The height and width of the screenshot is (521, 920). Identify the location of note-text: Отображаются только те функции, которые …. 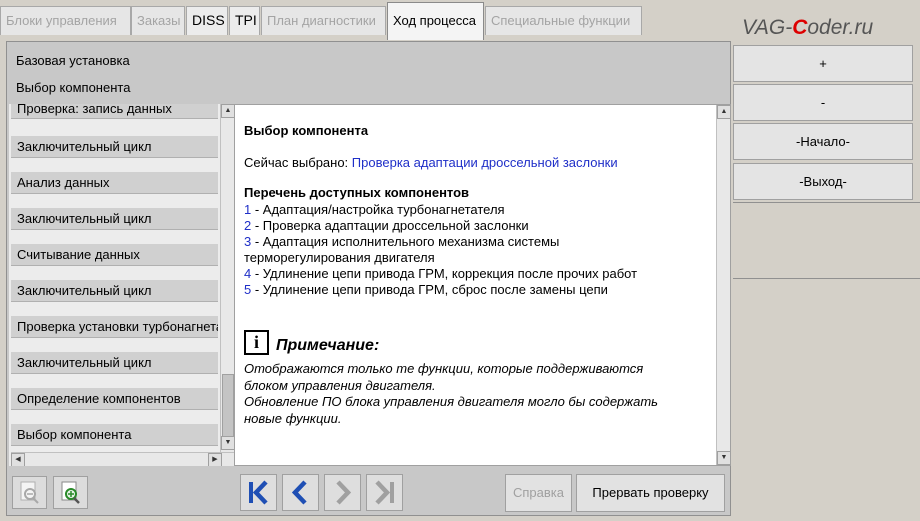
(479, 394).